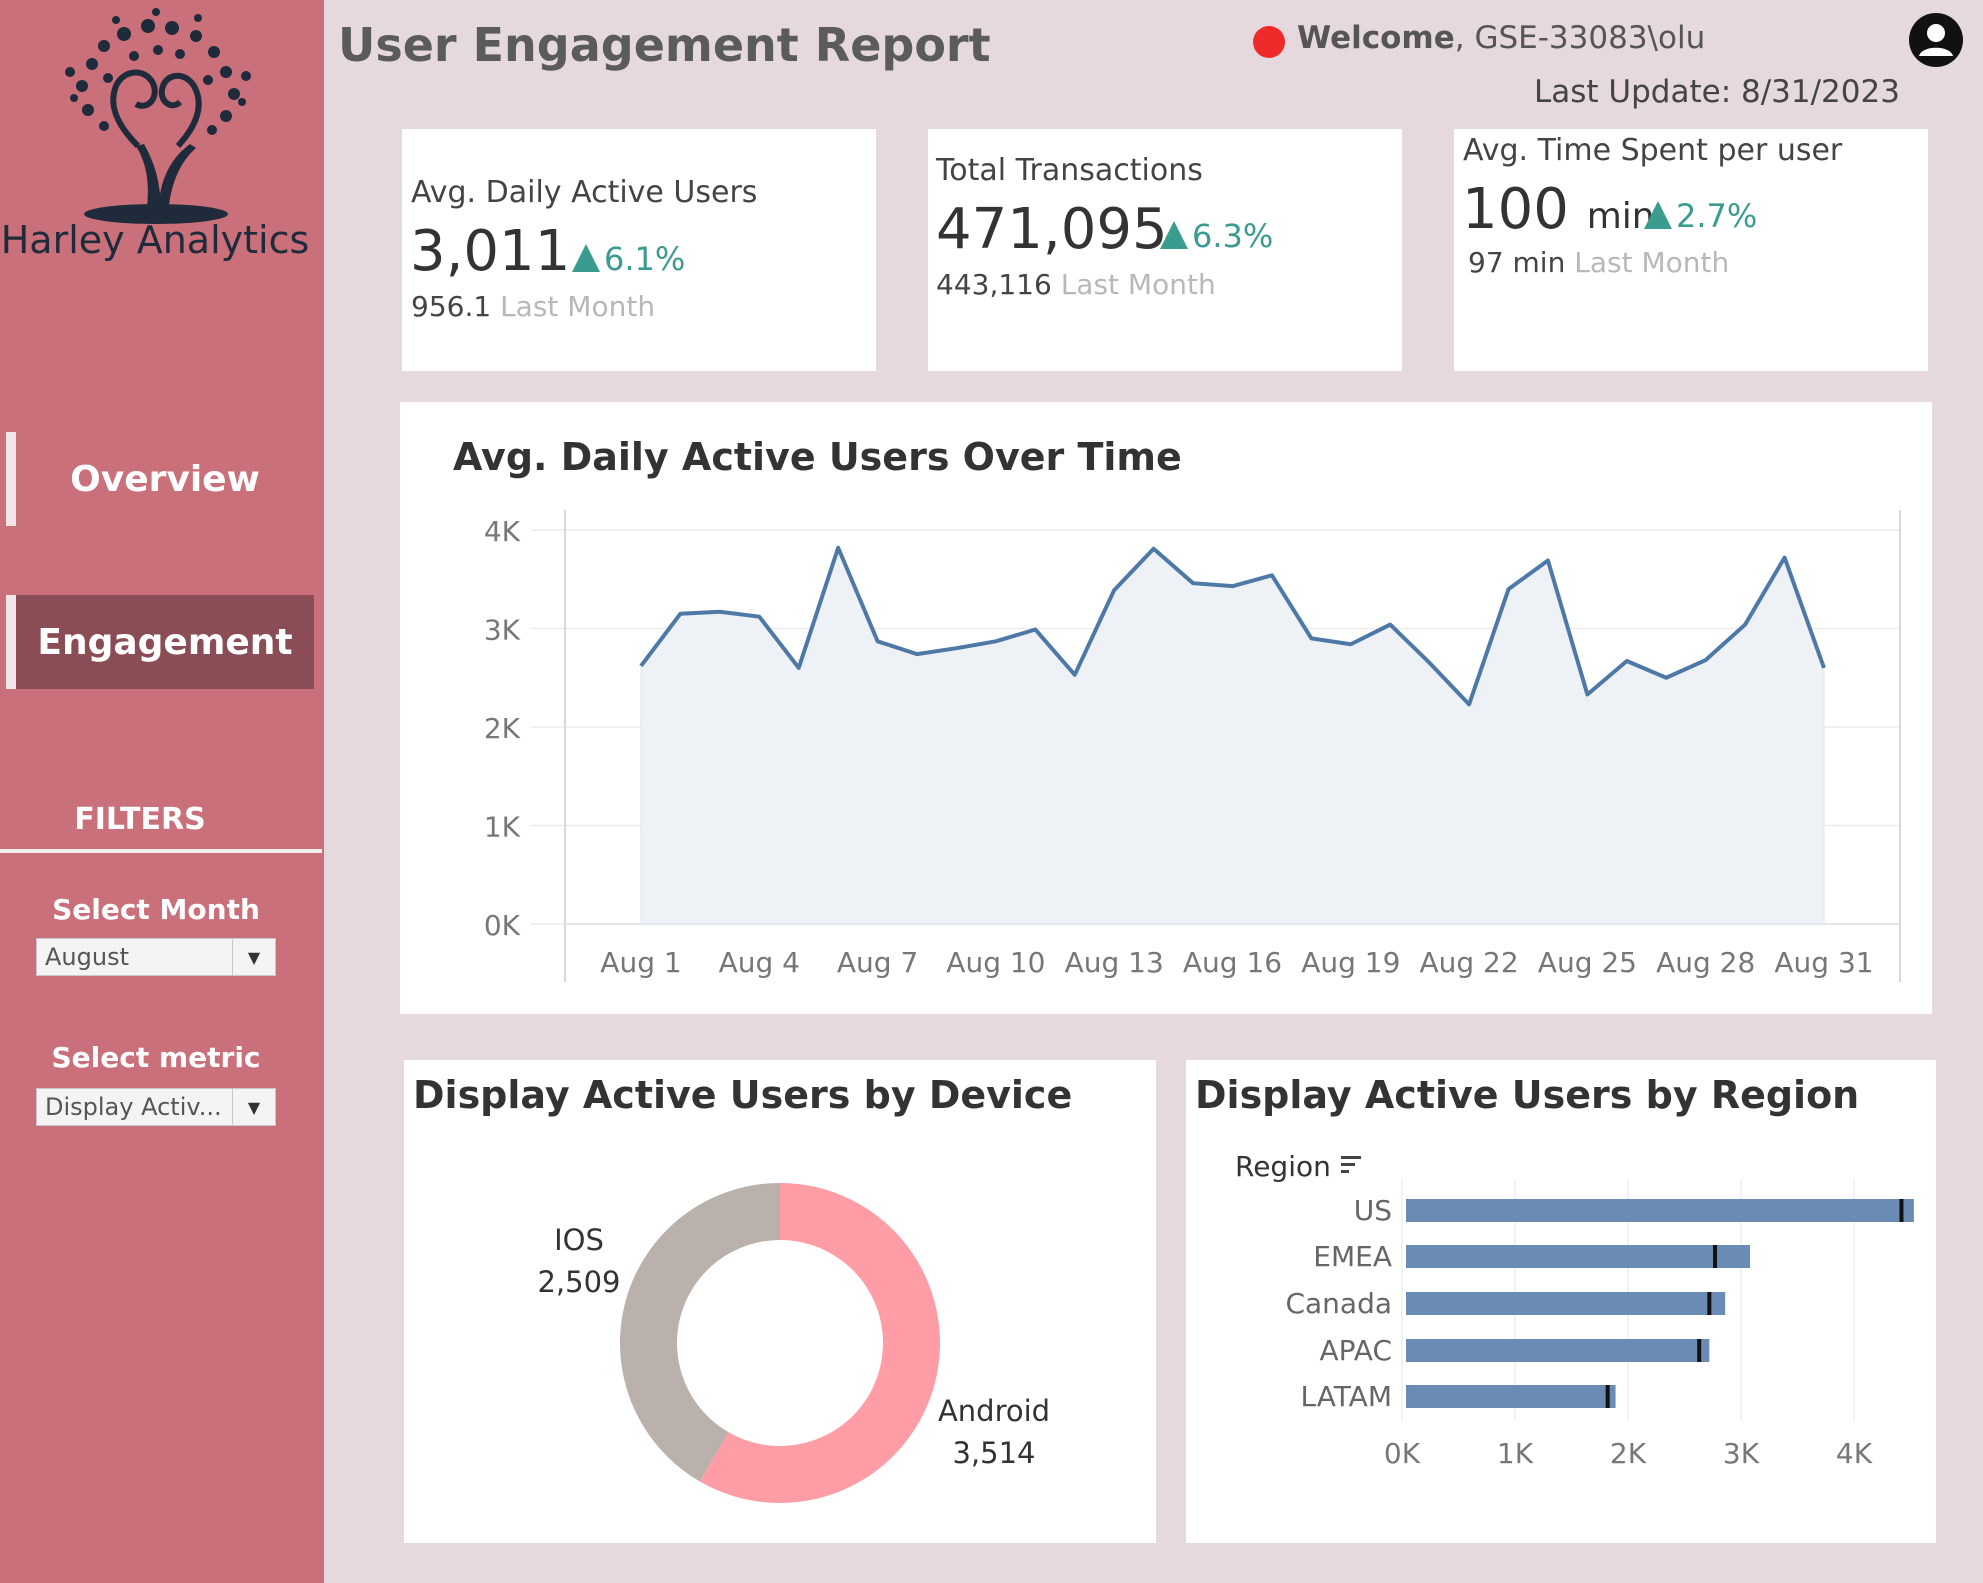  I want to click on y-tick-label: 1K, so click(502, 827).